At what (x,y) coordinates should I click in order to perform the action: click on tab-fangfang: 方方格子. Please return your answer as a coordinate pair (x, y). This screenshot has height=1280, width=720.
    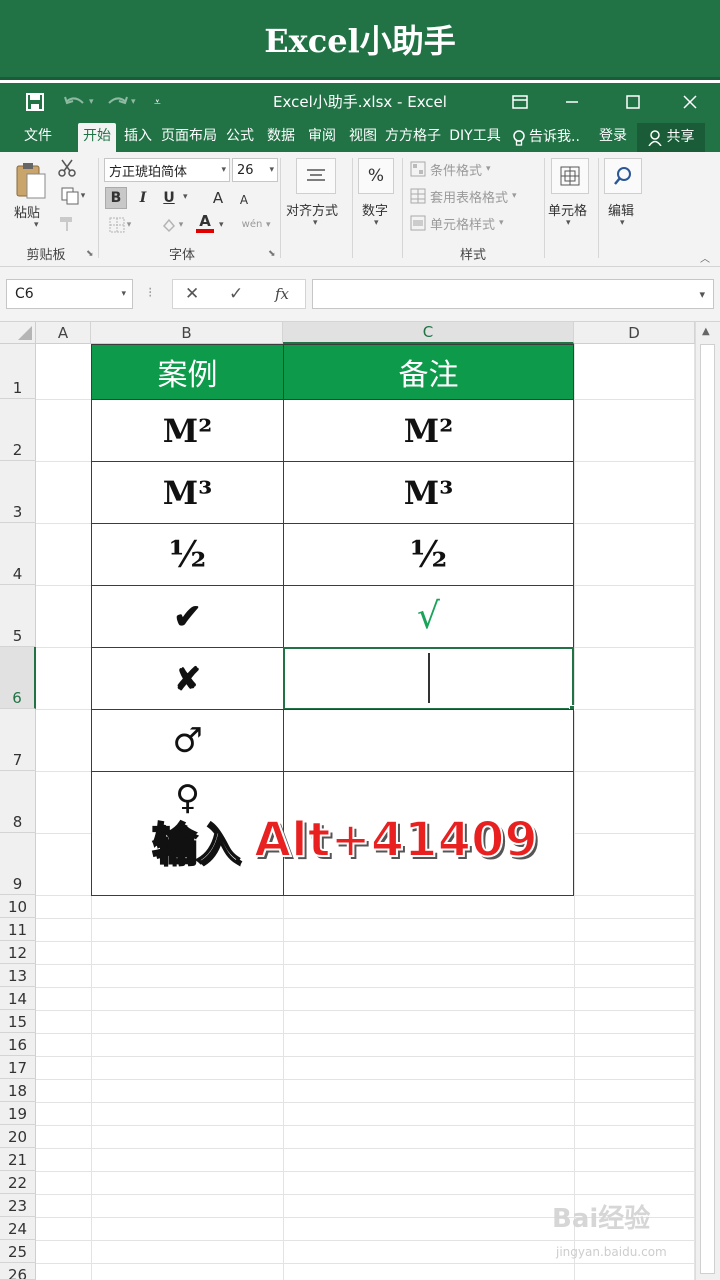
    Looking at the image, I should click on (413, 137).